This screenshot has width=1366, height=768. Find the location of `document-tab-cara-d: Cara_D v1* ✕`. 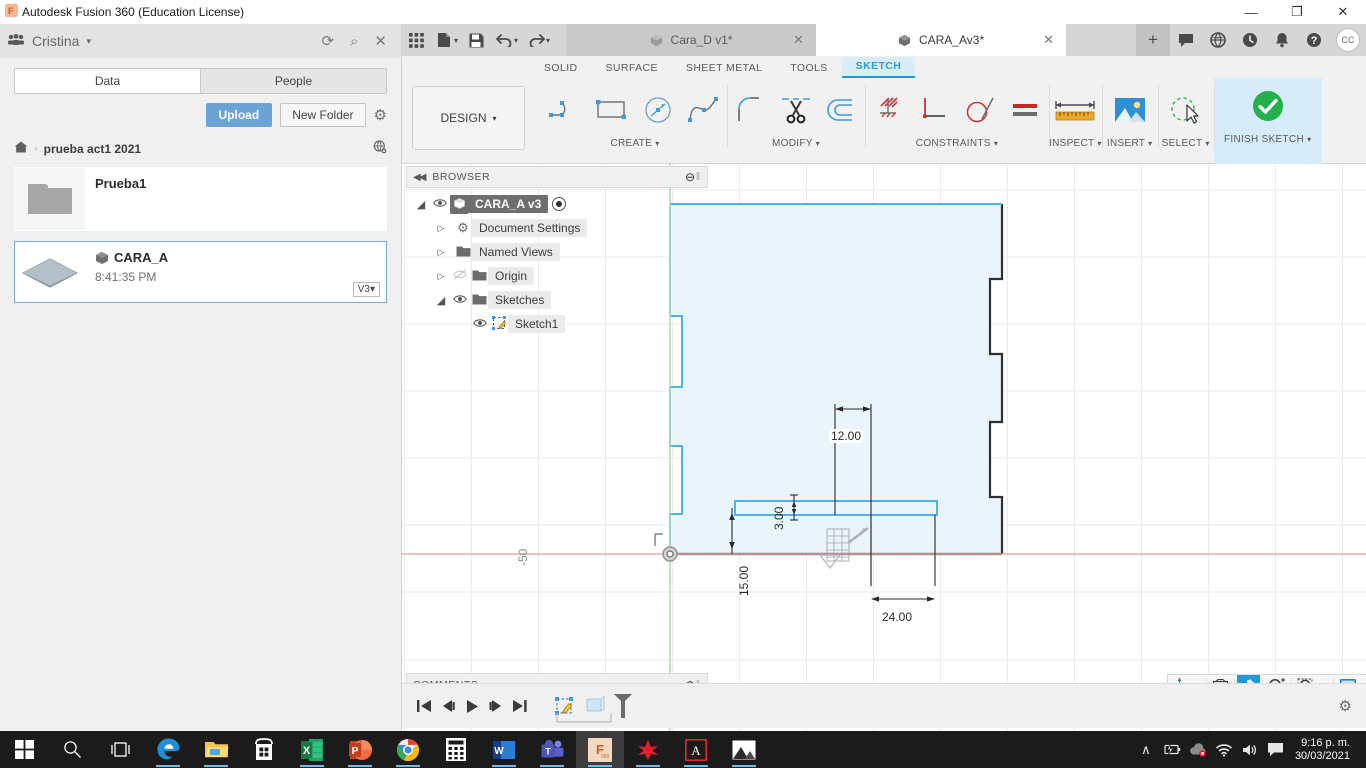

document-tab-cara-d: Cara_D v1* ✕ is located at coordinates (691, 40).